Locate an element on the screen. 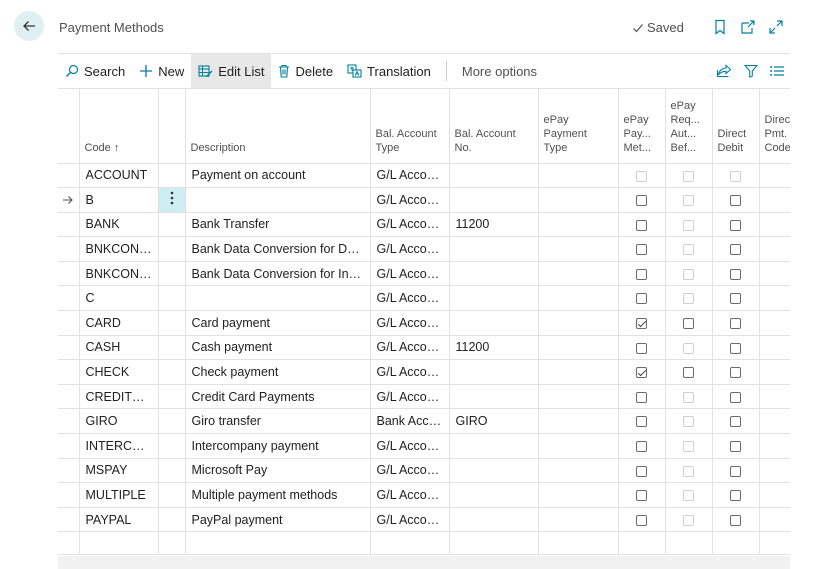  delete-button: Delete is located at coordinates (305, 71).